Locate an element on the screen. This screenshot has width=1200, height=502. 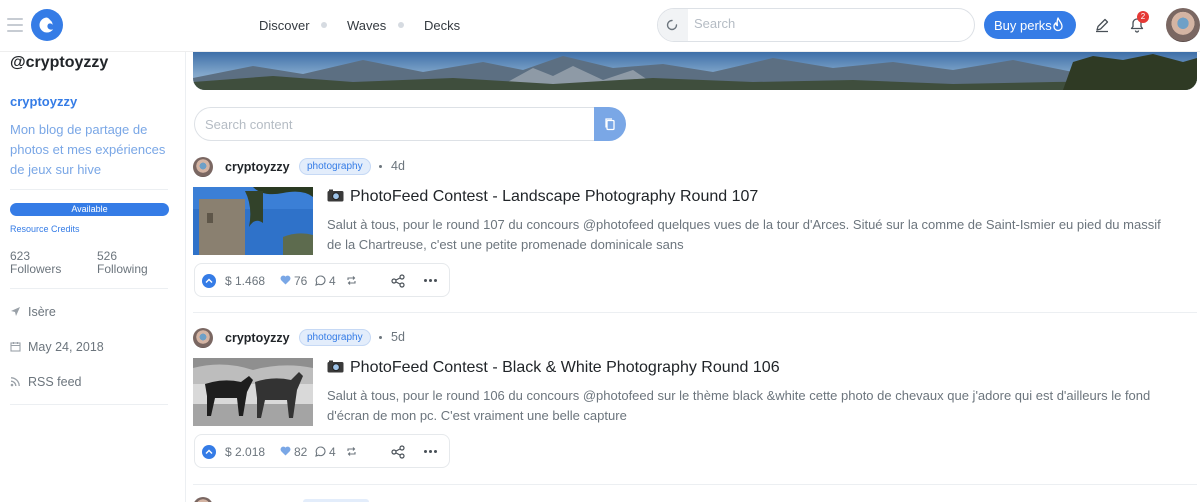
post-age: 5d is located at coordinates (398, 337).